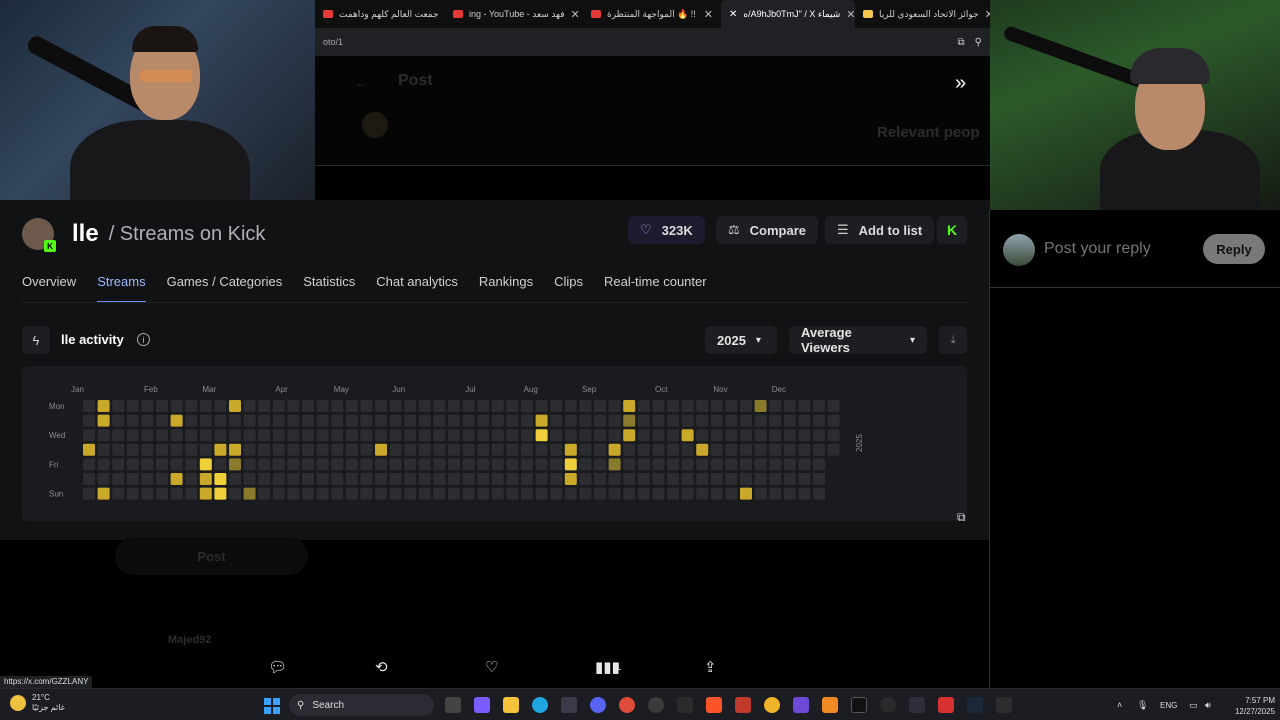 The image size is (1280, 720). Describe the element at coordinates (859, 705) in the screenshot. I see `tiktok-icon` at that location.